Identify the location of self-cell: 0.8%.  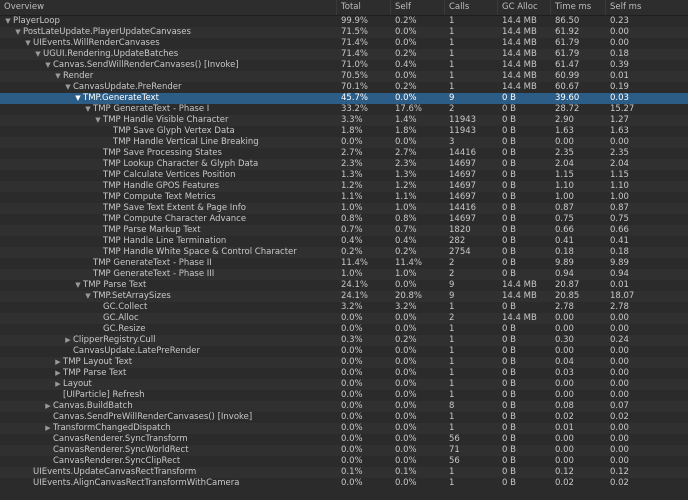
(406, 219).